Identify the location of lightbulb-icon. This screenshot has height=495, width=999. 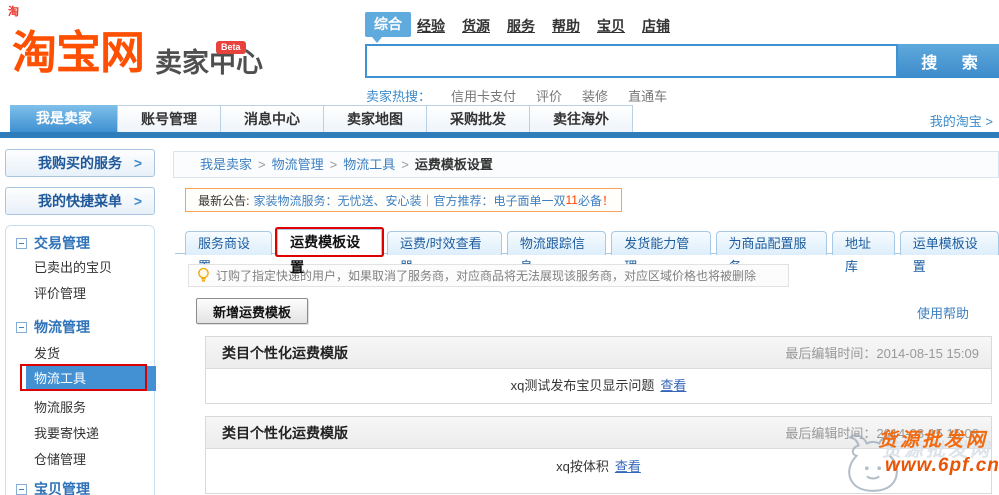
(203, 274).